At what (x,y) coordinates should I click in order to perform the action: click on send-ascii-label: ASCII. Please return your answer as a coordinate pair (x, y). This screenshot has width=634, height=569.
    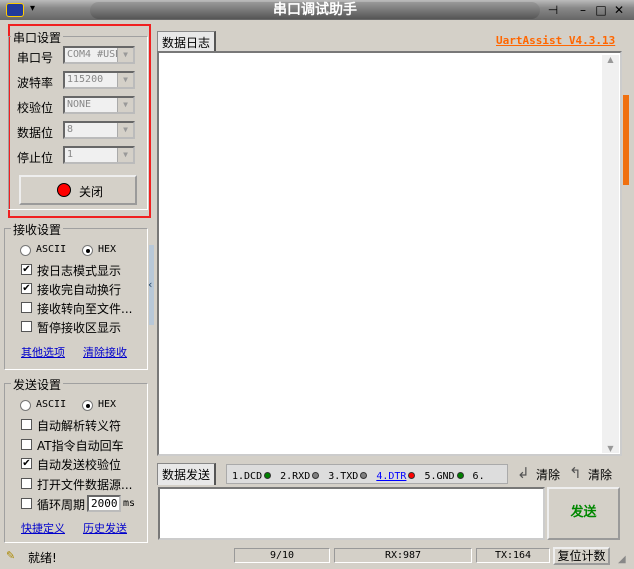
    Looking at the image, I should click on (51, 404).